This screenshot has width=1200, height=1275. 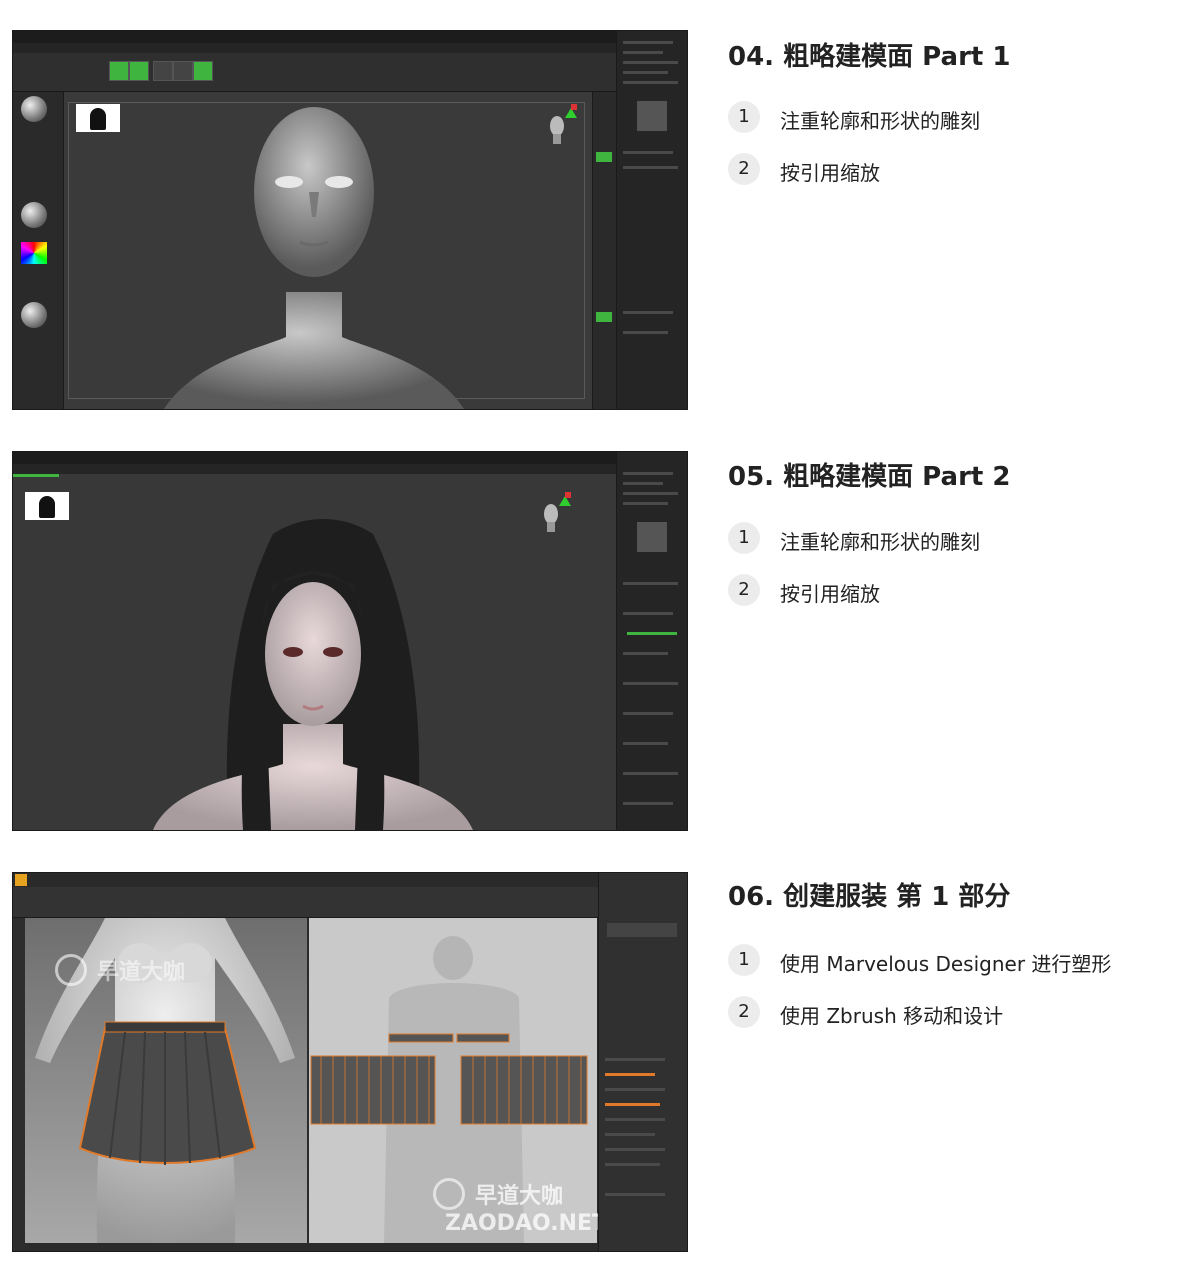 What do you see at coordinates (314, 258) in the screenshot?
I see `bust-model` at bounding box center [314, 258].